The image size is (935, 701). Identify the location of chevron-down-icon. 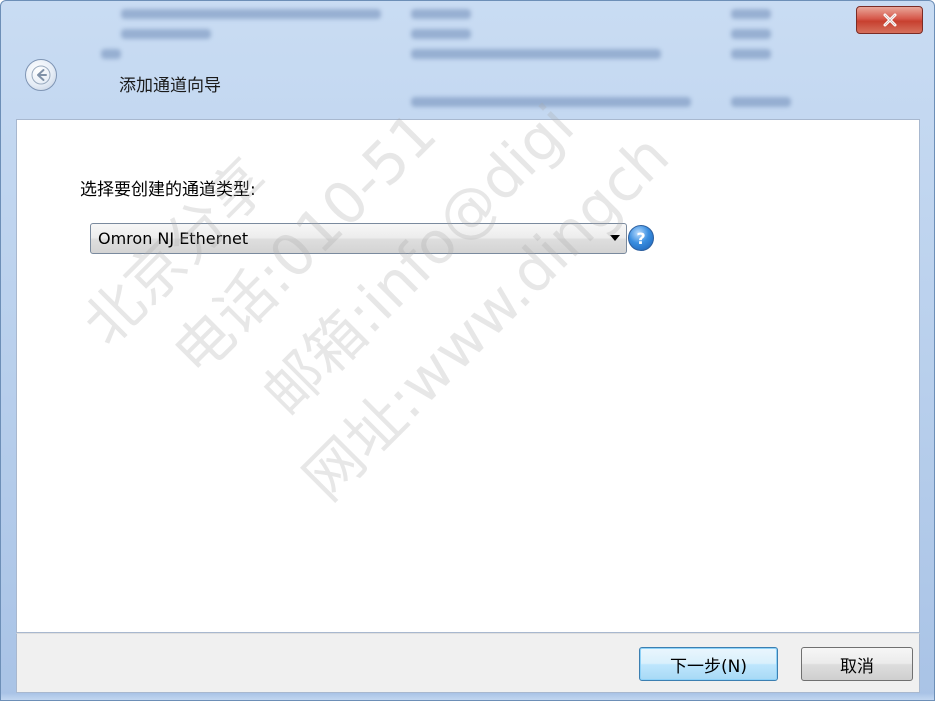
(615, 238).